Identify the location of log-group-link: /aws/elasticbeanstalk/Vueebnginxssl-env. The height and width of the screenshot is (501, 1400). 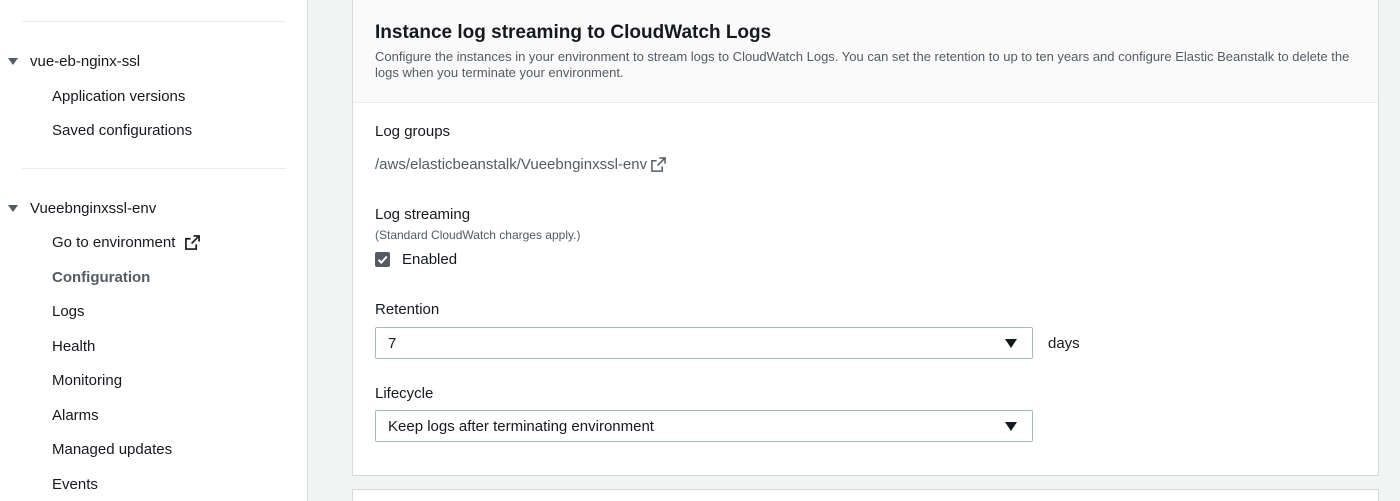
(520, 164).